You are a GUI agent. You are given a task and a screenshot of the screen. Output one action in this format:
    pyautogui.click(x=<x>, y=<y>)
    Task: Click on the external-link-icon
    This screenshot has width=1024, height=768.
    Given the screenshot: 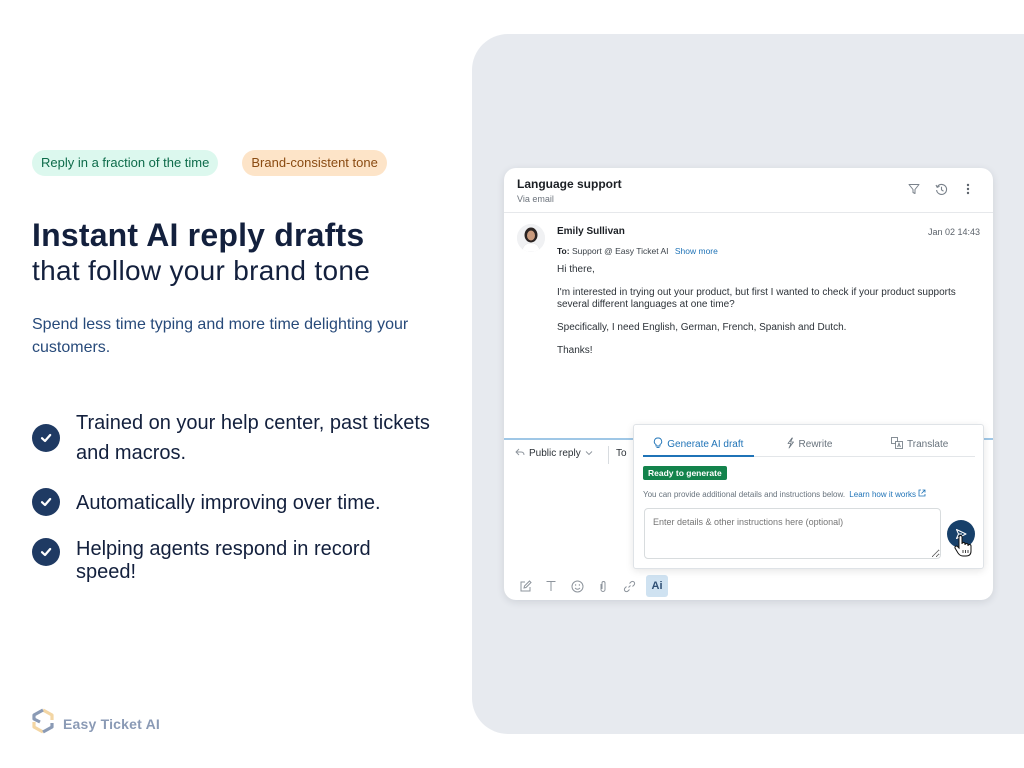 What is the action you would take?
    pyautogui.click(x=922, y=493)
    